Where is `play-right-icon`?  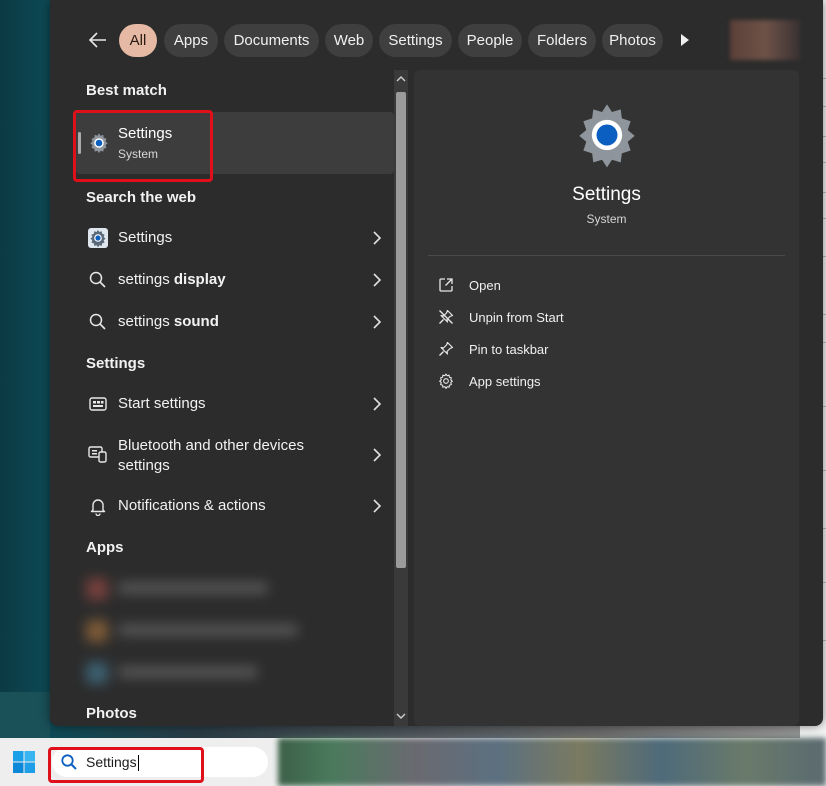
play-right-icon is located at coordinates (685, 40).